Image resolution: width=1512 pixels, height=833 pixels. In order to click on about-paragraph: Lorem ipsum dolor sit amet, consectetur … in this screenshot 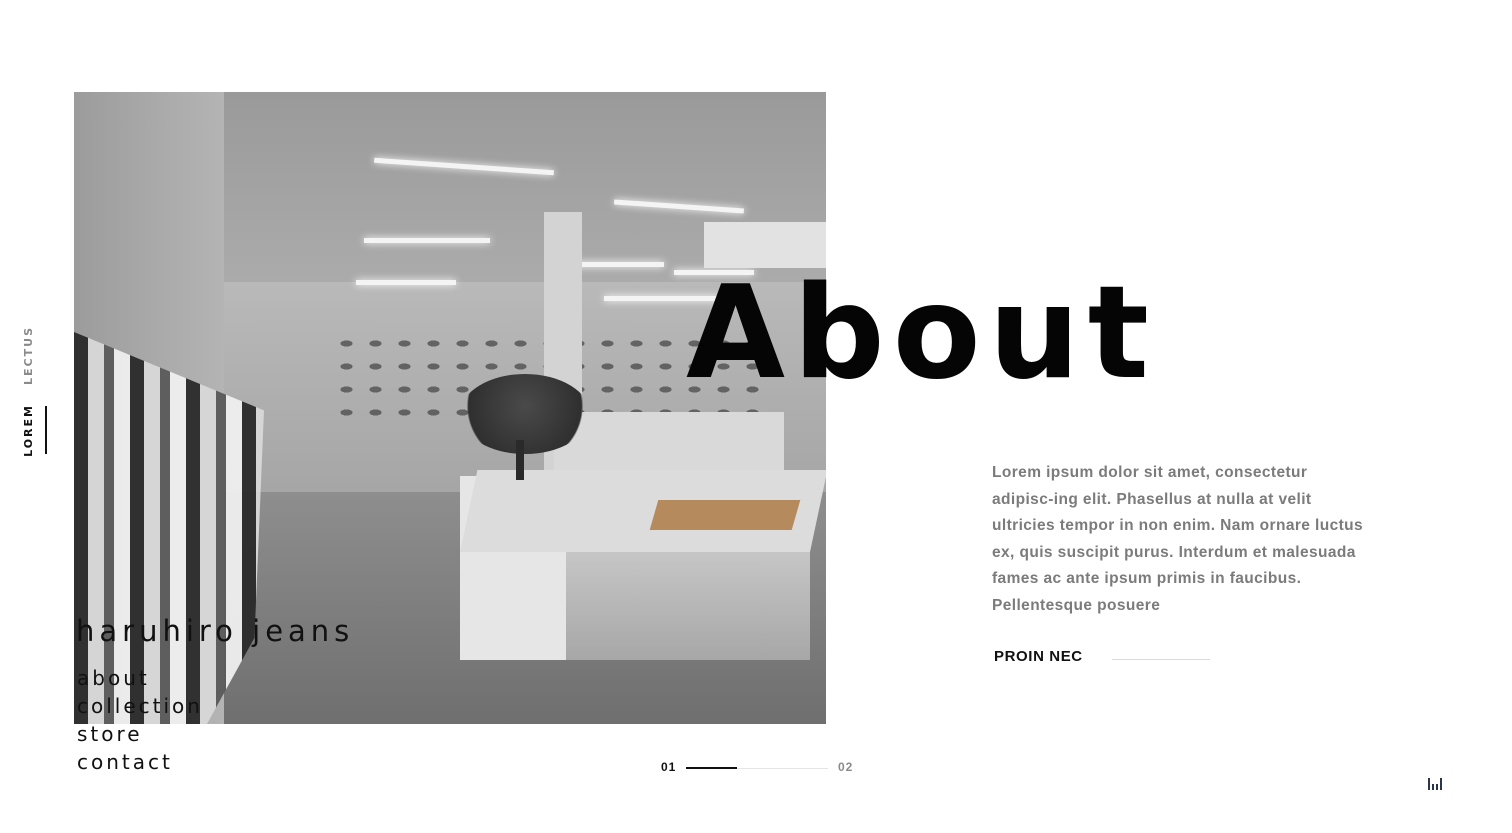, I will do `click(1178, 539)`.